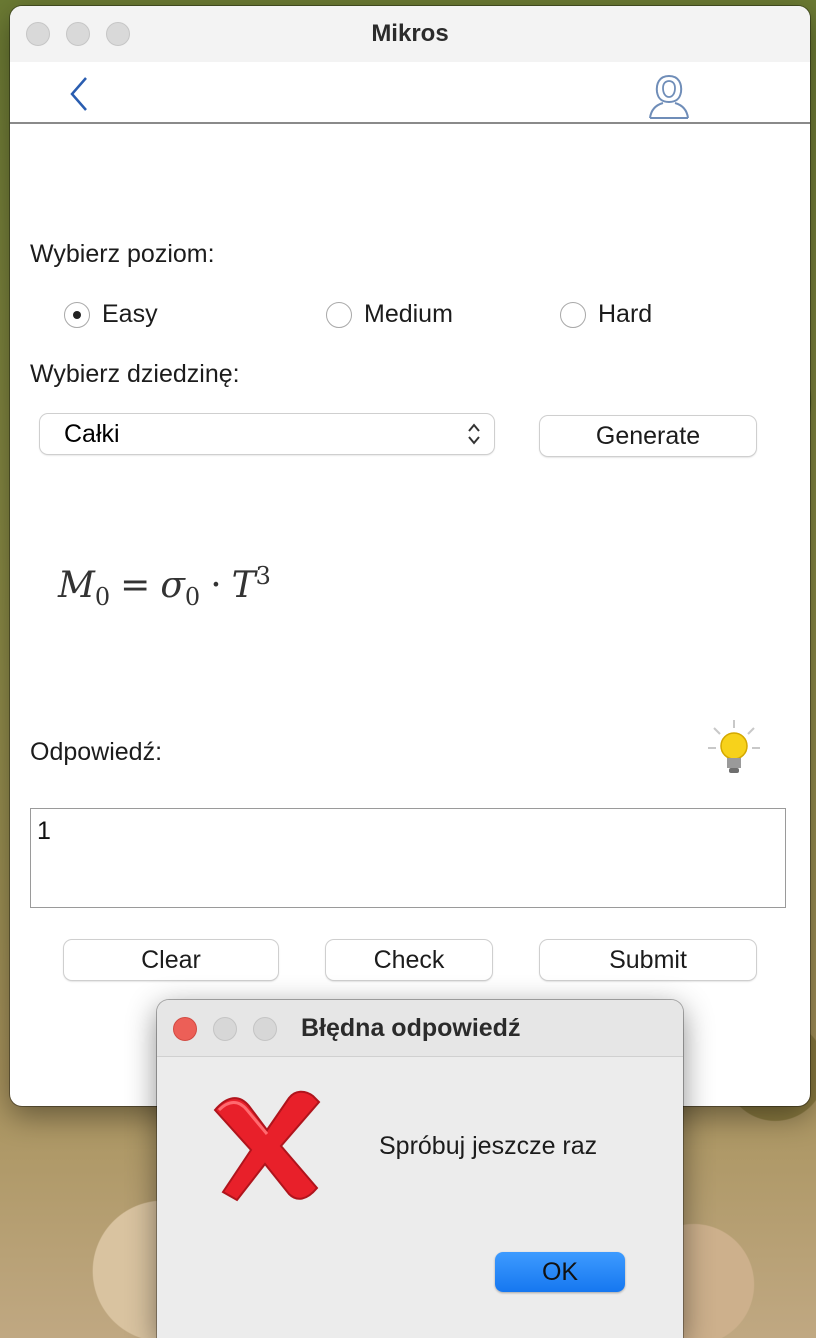 This screenshot has width=816, height=1338. I want to click on submit-button: Submit, so click(648, 960).